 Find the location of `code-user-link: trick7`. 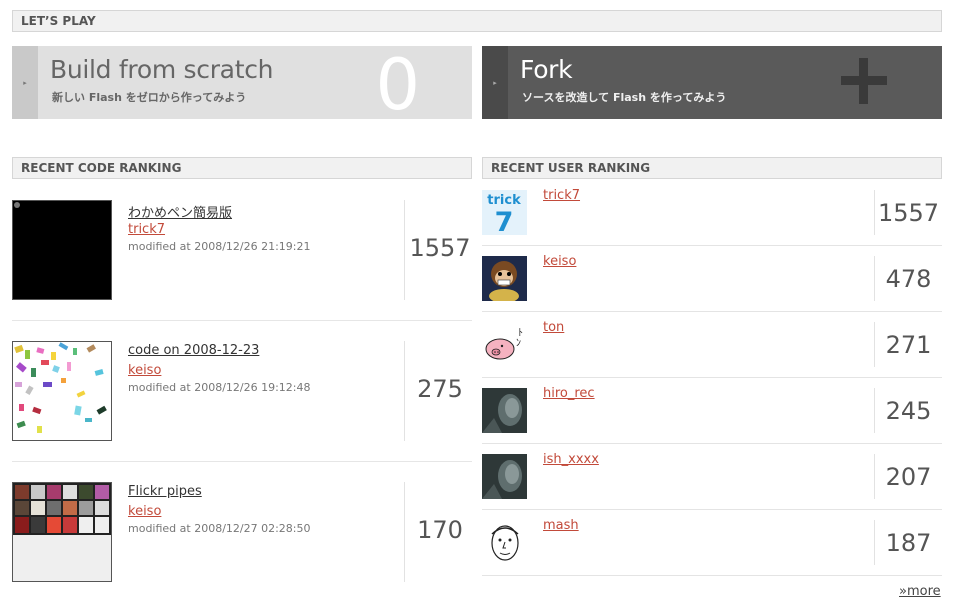

code-user-link: trick7 is located at coordinates (146, 229).